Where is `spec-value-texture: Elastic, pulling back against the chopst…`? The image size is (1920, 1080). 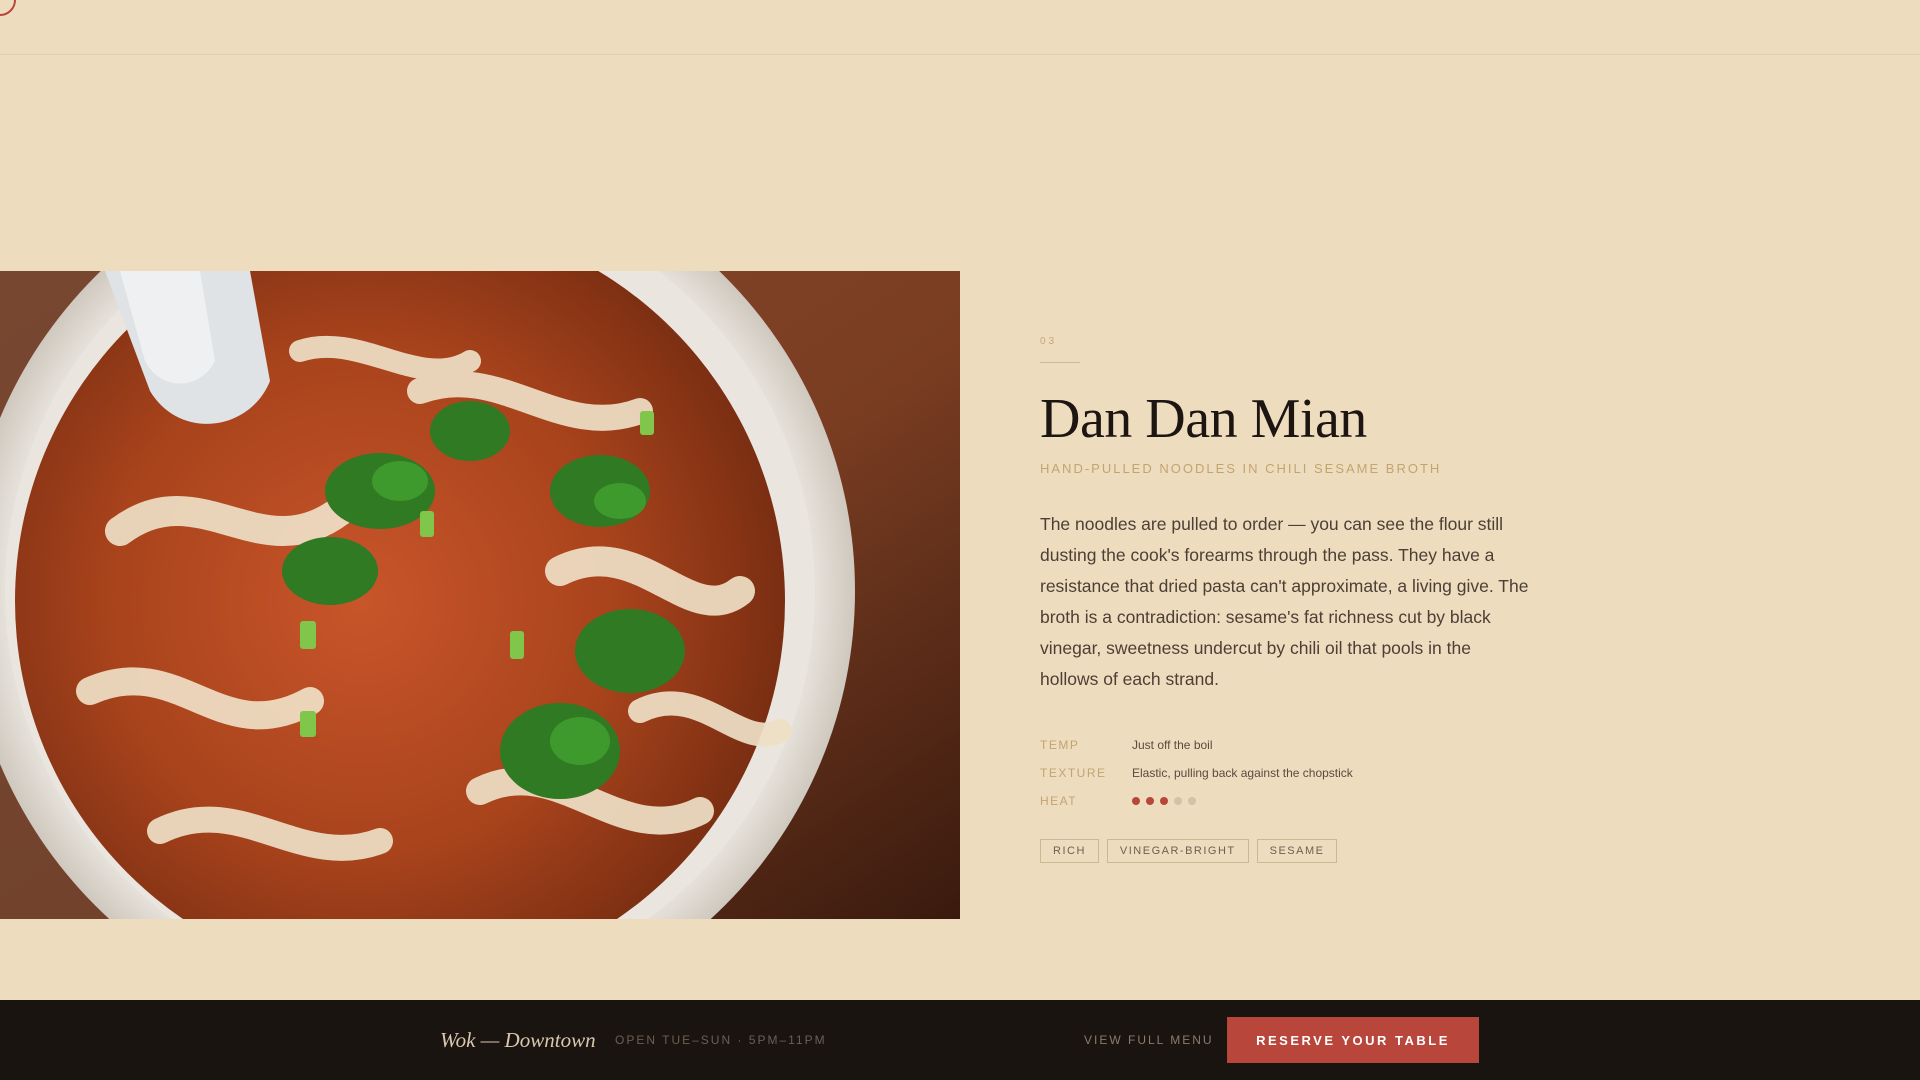
spec-value-texture: Elastic, pulling back against the chopst… is located at coordinates (1242, 773).